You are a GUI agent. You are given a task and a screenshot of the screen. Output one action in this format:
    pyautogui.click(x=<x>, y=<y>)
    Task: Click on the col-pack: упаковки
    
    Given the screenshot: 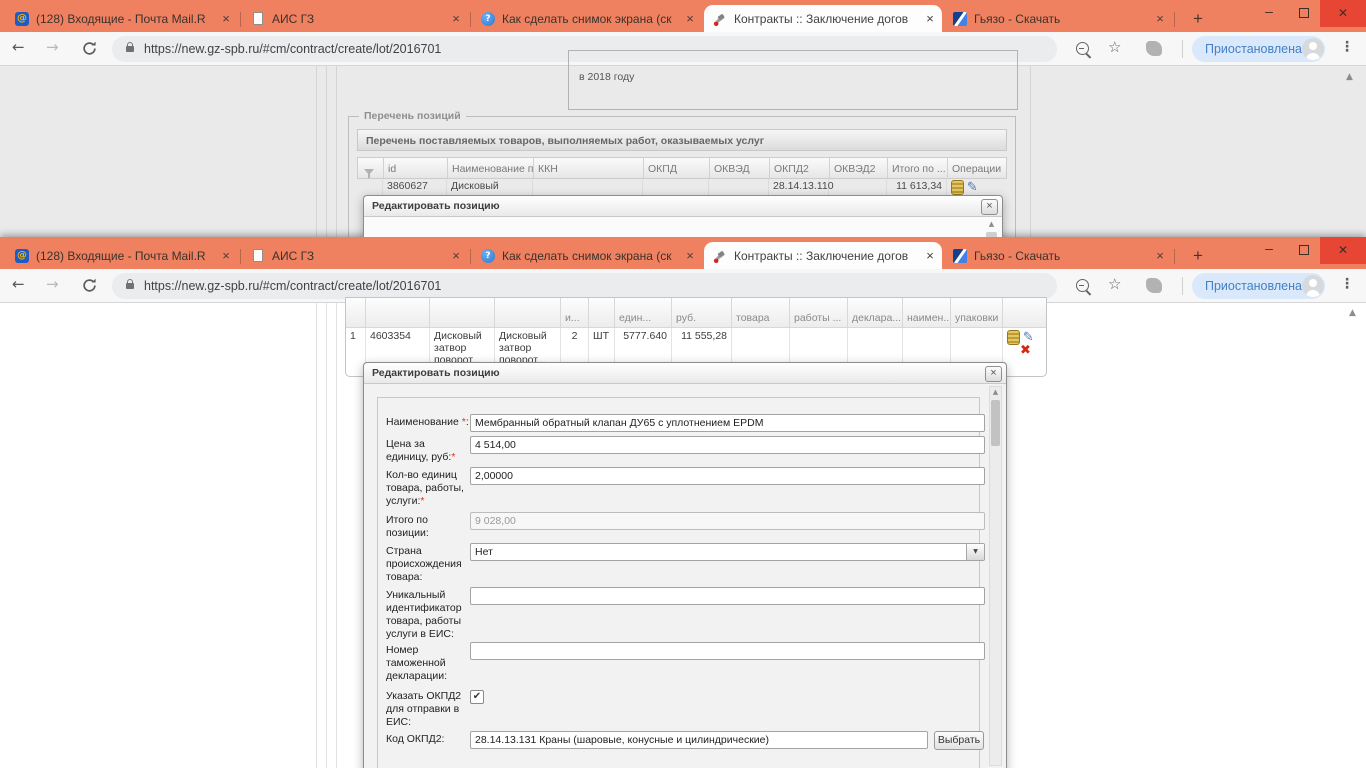 What is the action you would take?
    pyautogui.click(x=977, y=313)
    